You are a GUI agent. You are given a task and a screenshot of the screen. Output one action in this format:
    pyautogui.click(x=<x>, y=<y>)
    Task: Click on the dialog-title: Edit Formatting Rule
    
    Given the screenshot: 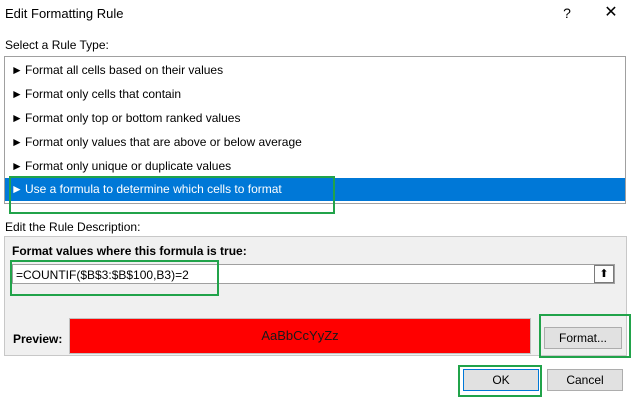 What is the action you would take?
    pyautogui.click(x=64, y=13)
    